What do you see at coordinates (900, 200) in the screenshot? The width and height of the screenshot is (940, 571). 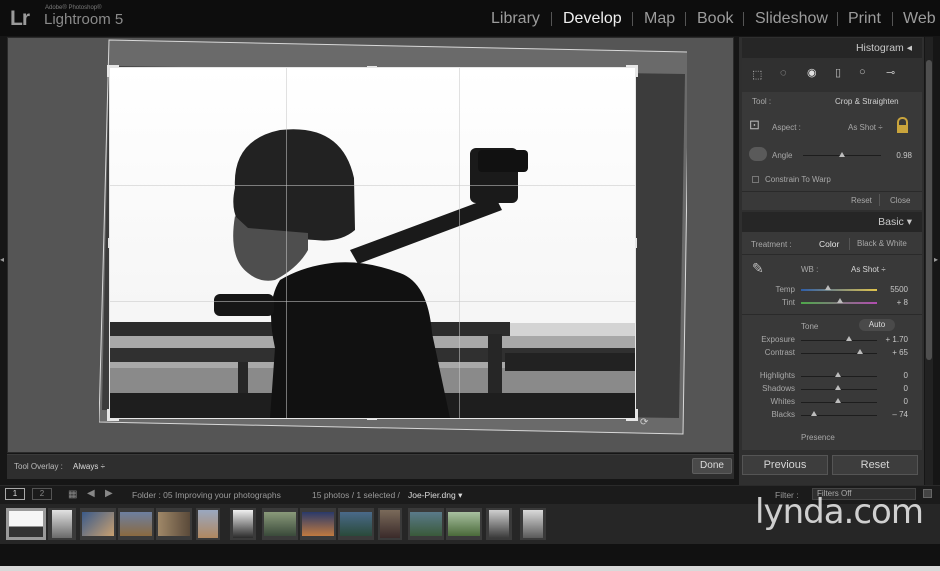 I see `crop-close-button: Close` at bounding box center [900, 200].